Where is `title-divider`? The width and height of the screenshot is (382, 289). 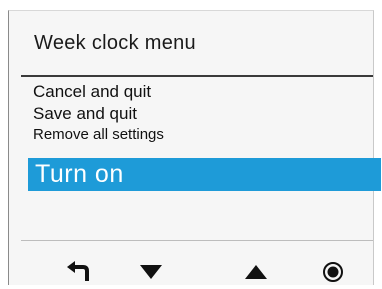 title-divider is located at coordinates (197, 76).